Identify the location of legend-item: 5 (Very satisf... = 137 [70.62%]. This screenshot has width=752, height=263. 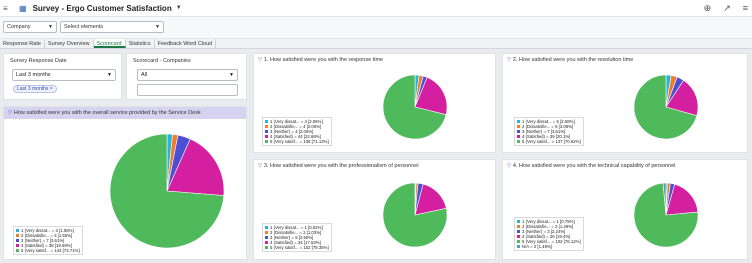
(549, 141).